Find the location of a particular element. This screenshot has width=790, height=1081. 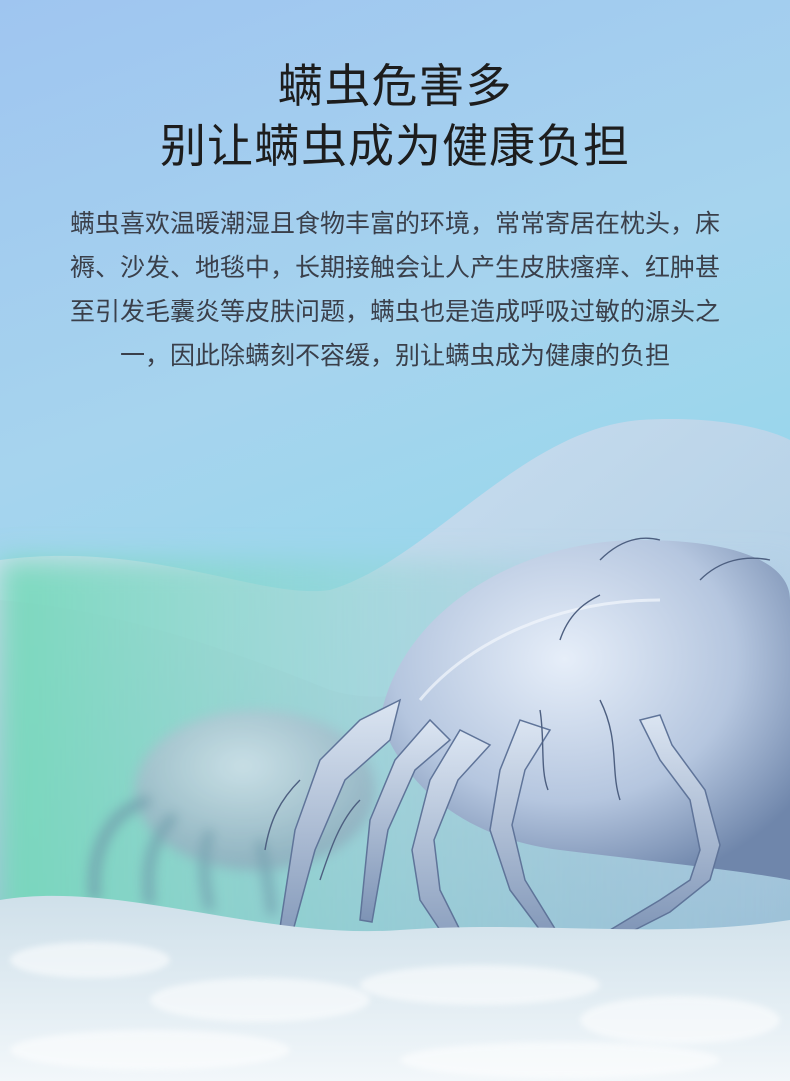

headline-line-2: 别让螨虫成为健康负担 is located at coordinates (395, 146).